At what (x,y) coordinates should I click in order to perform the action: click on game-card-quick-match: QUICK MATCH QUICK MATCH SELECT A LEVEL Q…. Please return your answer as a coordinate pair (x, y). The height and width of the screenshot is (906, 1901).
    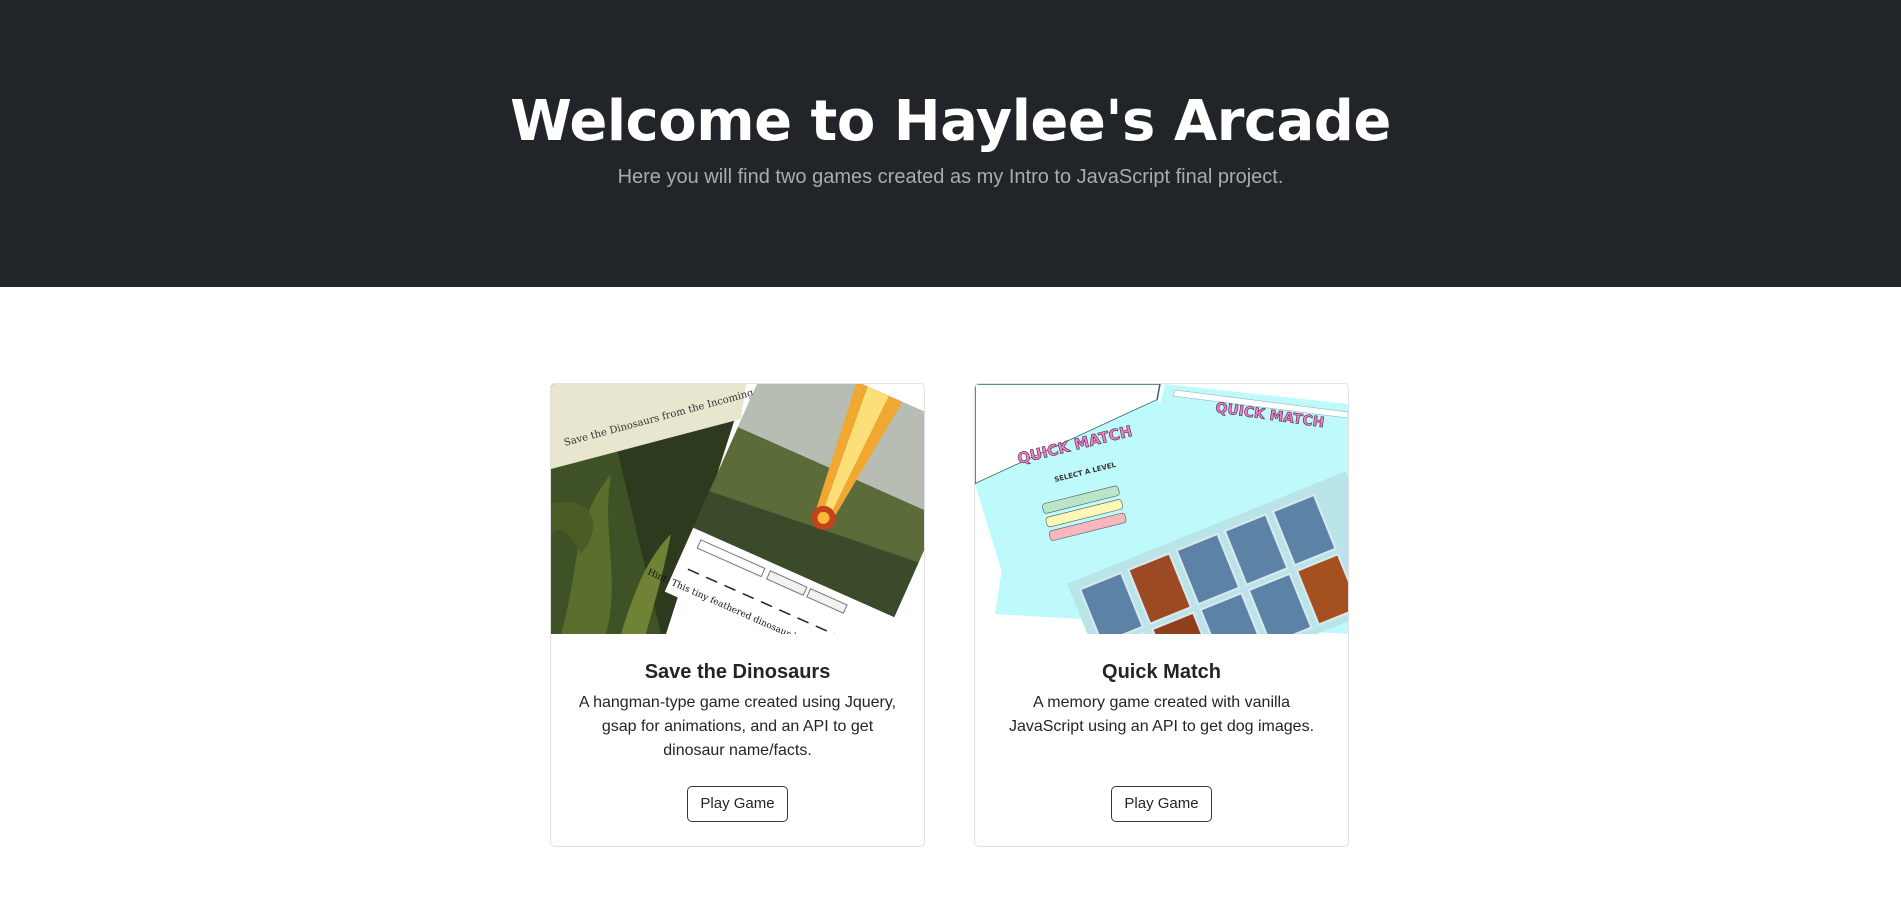
    Looking at the image, I should click on (1161, 615).